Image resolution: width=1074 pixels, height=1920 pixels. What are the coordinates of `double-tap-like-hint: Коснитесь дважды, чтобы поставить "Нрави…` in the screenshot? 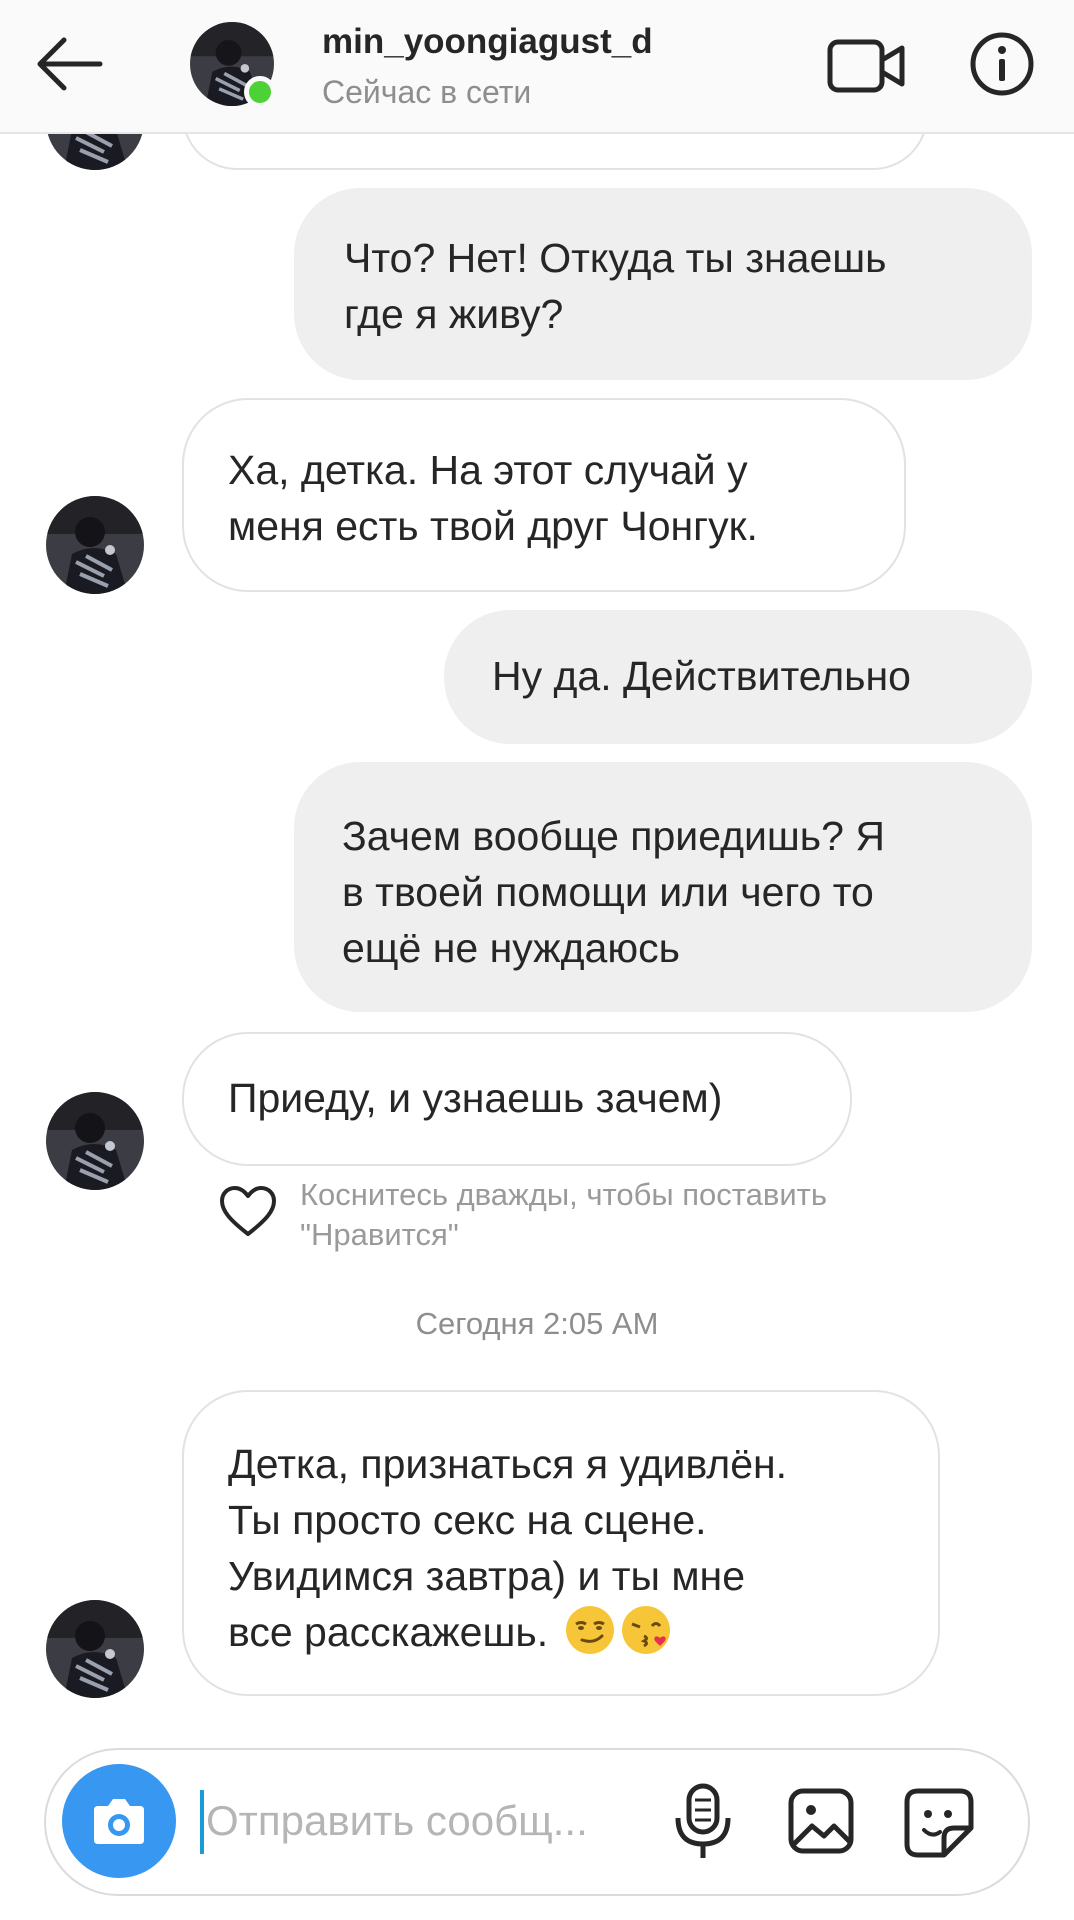 It's located at (563, 1215).